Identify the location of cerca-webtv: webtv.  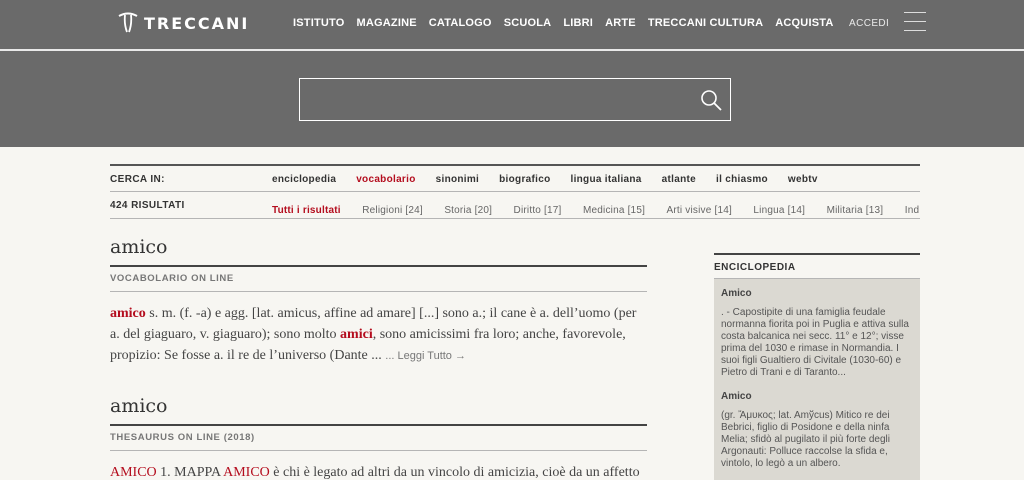
(803, 179).